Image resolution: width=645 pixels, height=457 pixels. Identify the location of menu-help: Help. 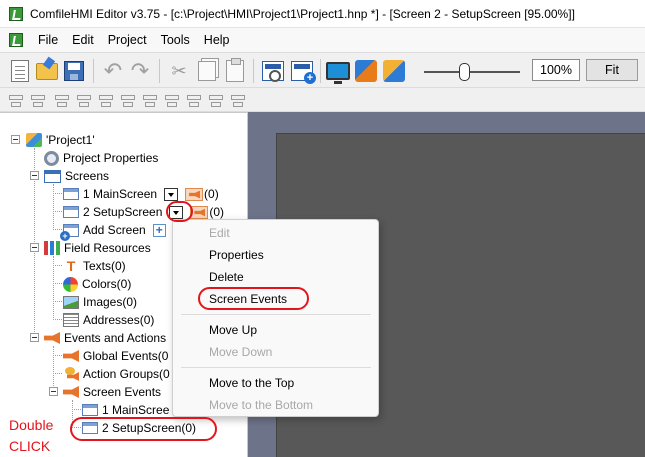
(217, 40).